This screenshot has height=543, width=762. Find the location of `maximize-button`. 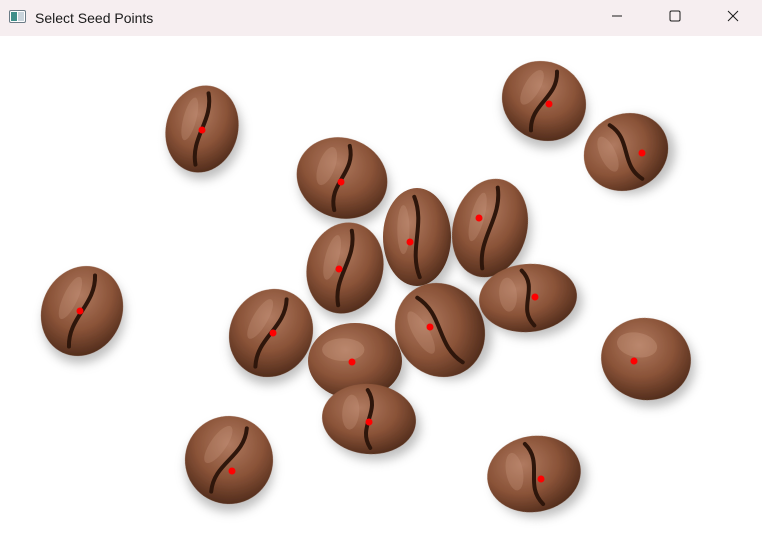

maximize-button is located at coordinates (675, 18).